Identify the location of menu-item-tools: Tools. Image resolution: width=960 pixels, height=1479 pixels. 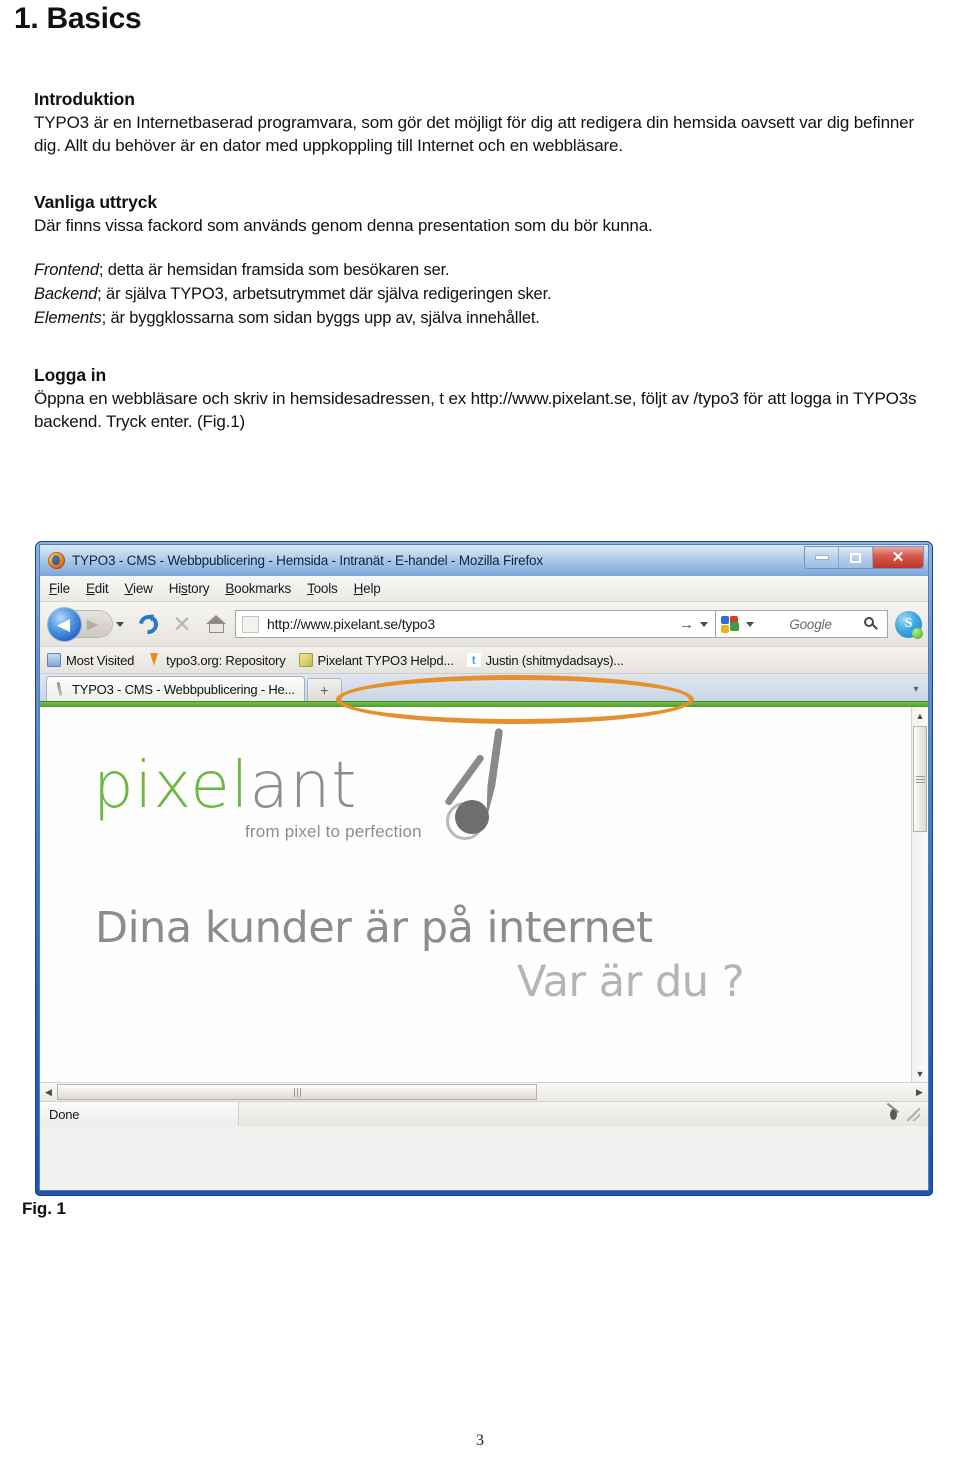
(322, 588).